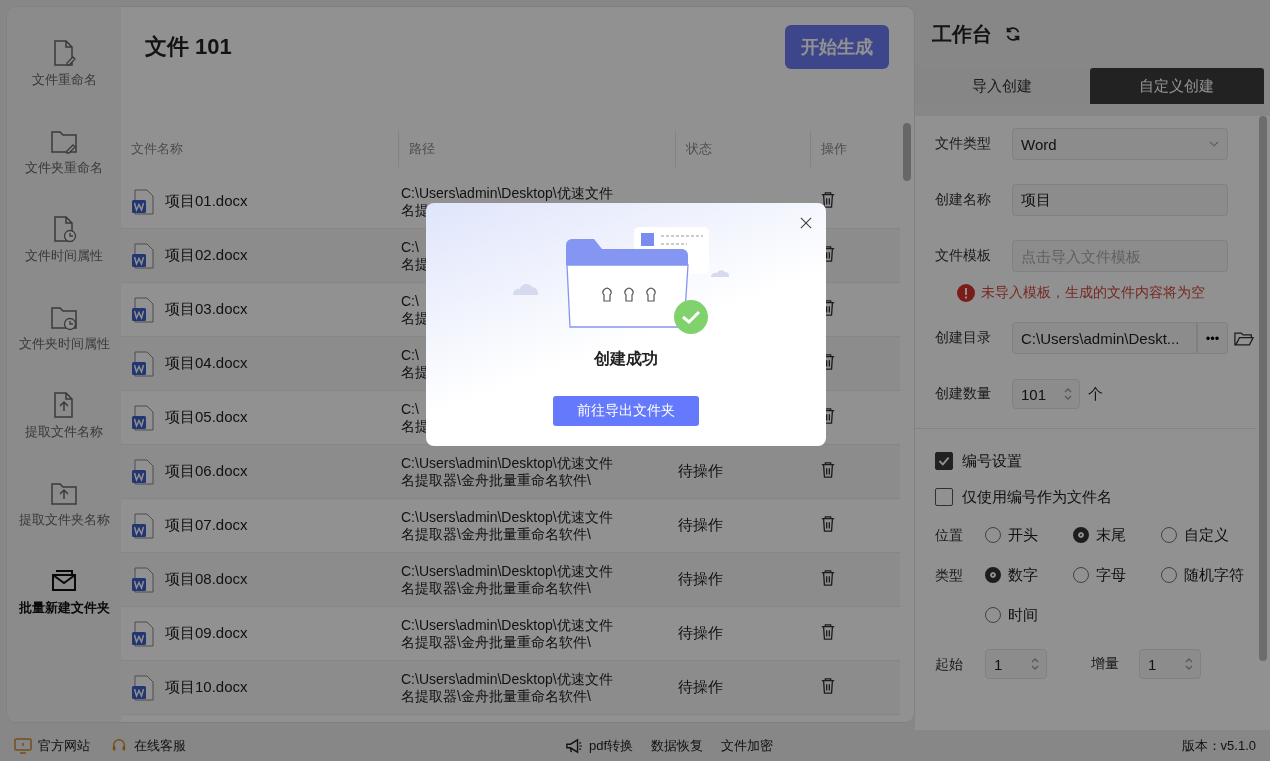  I want to click on field-label: 起始, so click(949, 664).